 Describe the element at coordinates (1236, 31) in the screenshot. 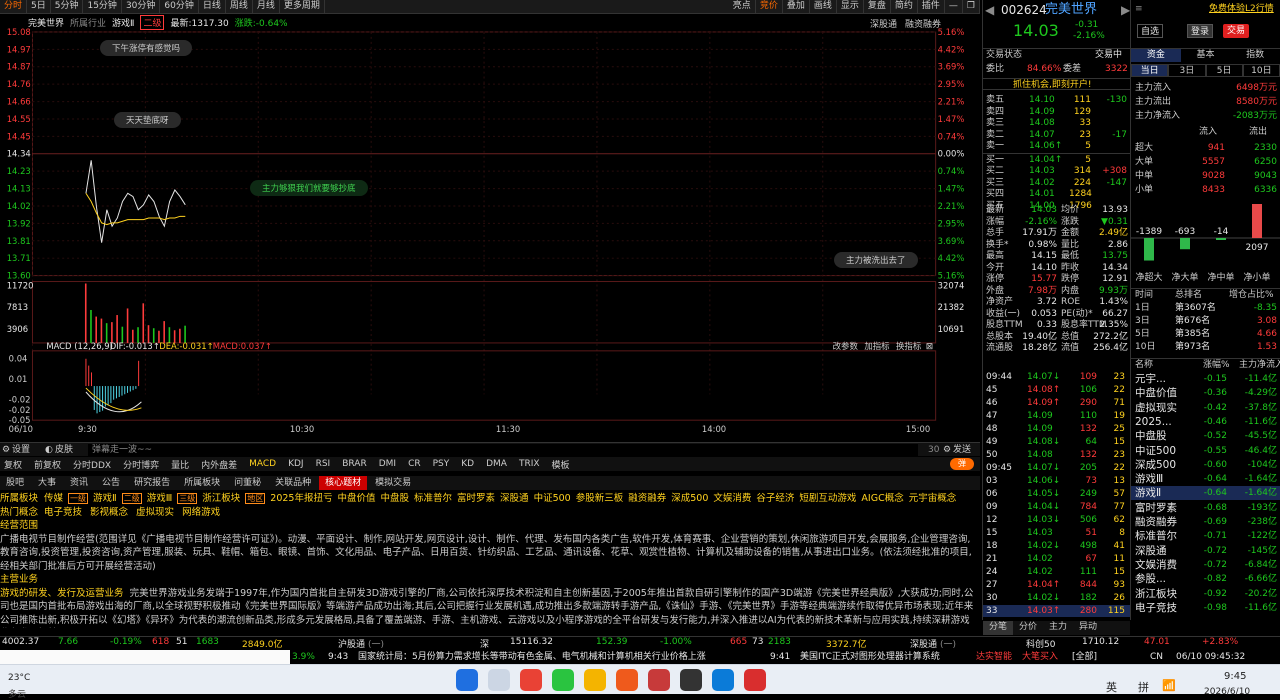

I see `trade-button: 交易` at that location.